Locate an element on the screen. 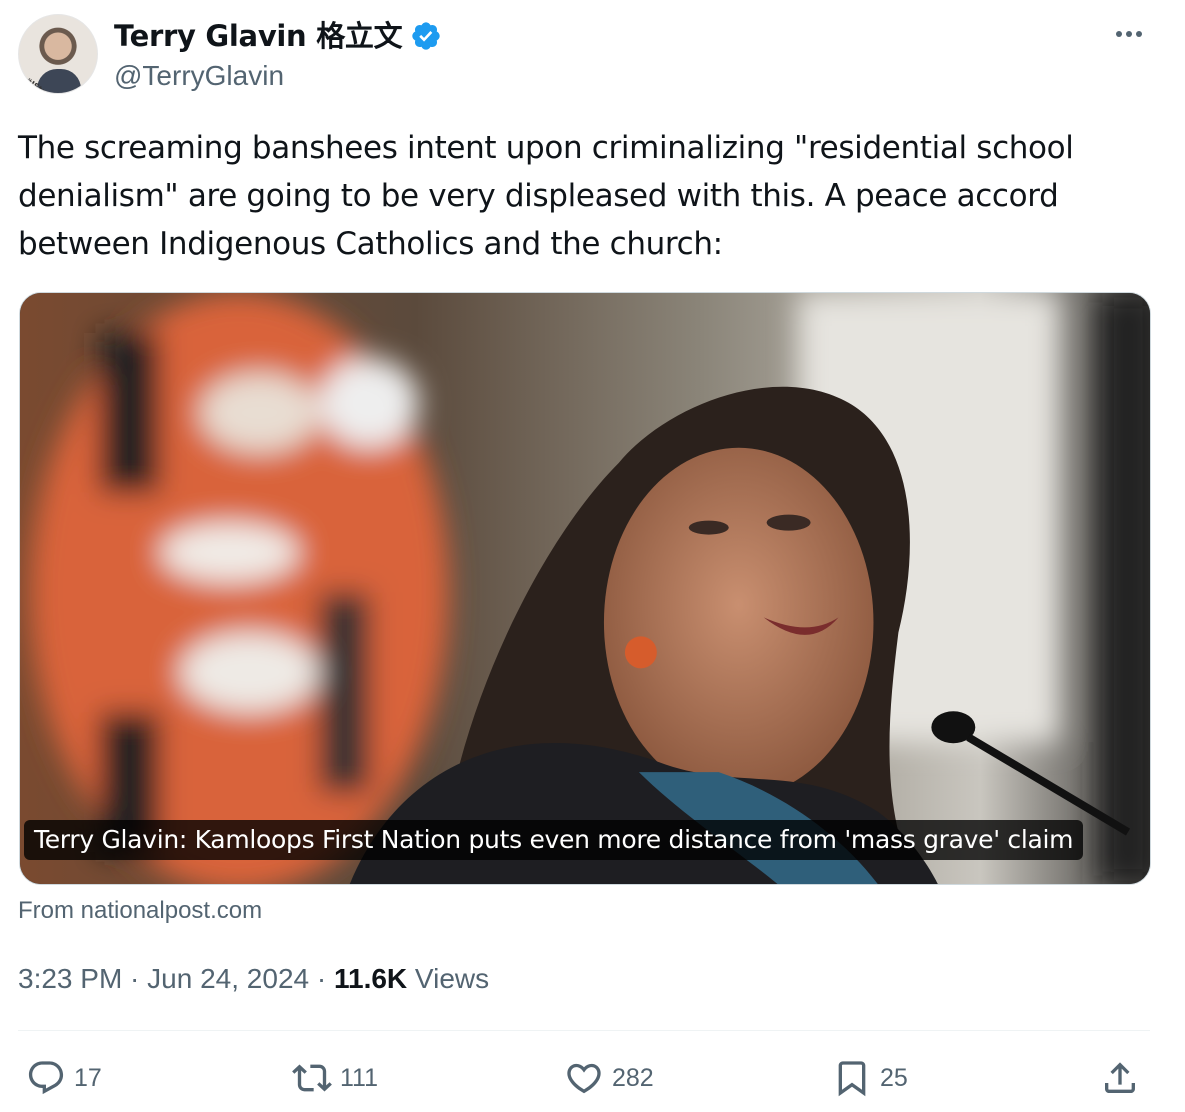  tweet-meta: 3:23 PM · Jun 24, 2024 · 11.6K Views is located at coordinates (253, 979).